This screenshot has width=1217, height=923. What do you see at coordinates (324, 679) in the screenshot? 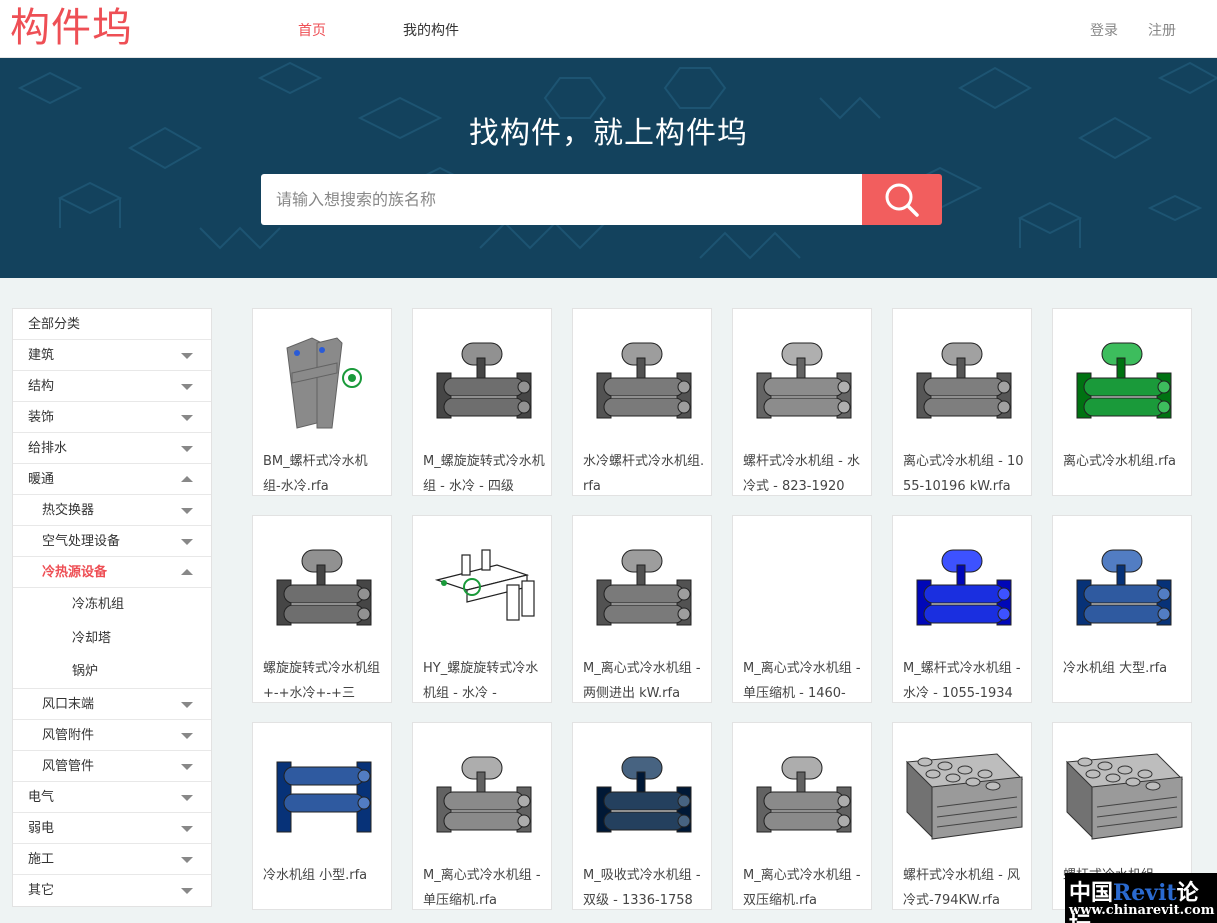
I see `component-name: 螺旋旋转式冷水机组+-+水冷+-+三` at bounding box center [324, 679].